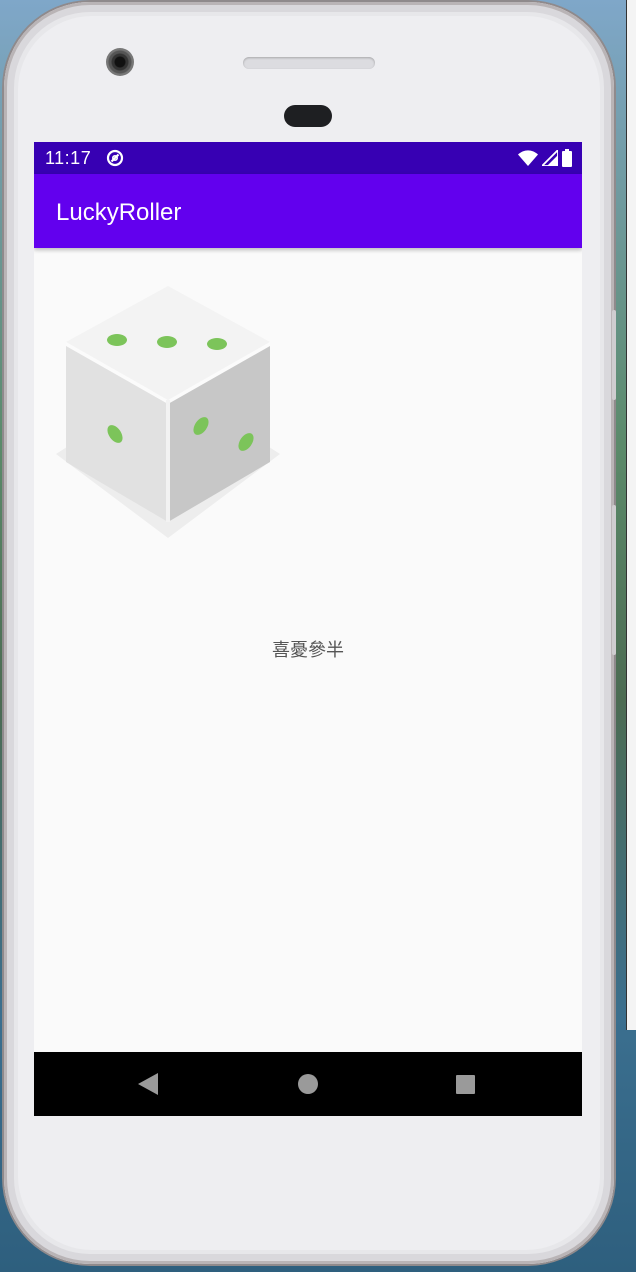 This screenshot has width=636, height=1272. I want to click on recents-icon, so click(465, 1084).